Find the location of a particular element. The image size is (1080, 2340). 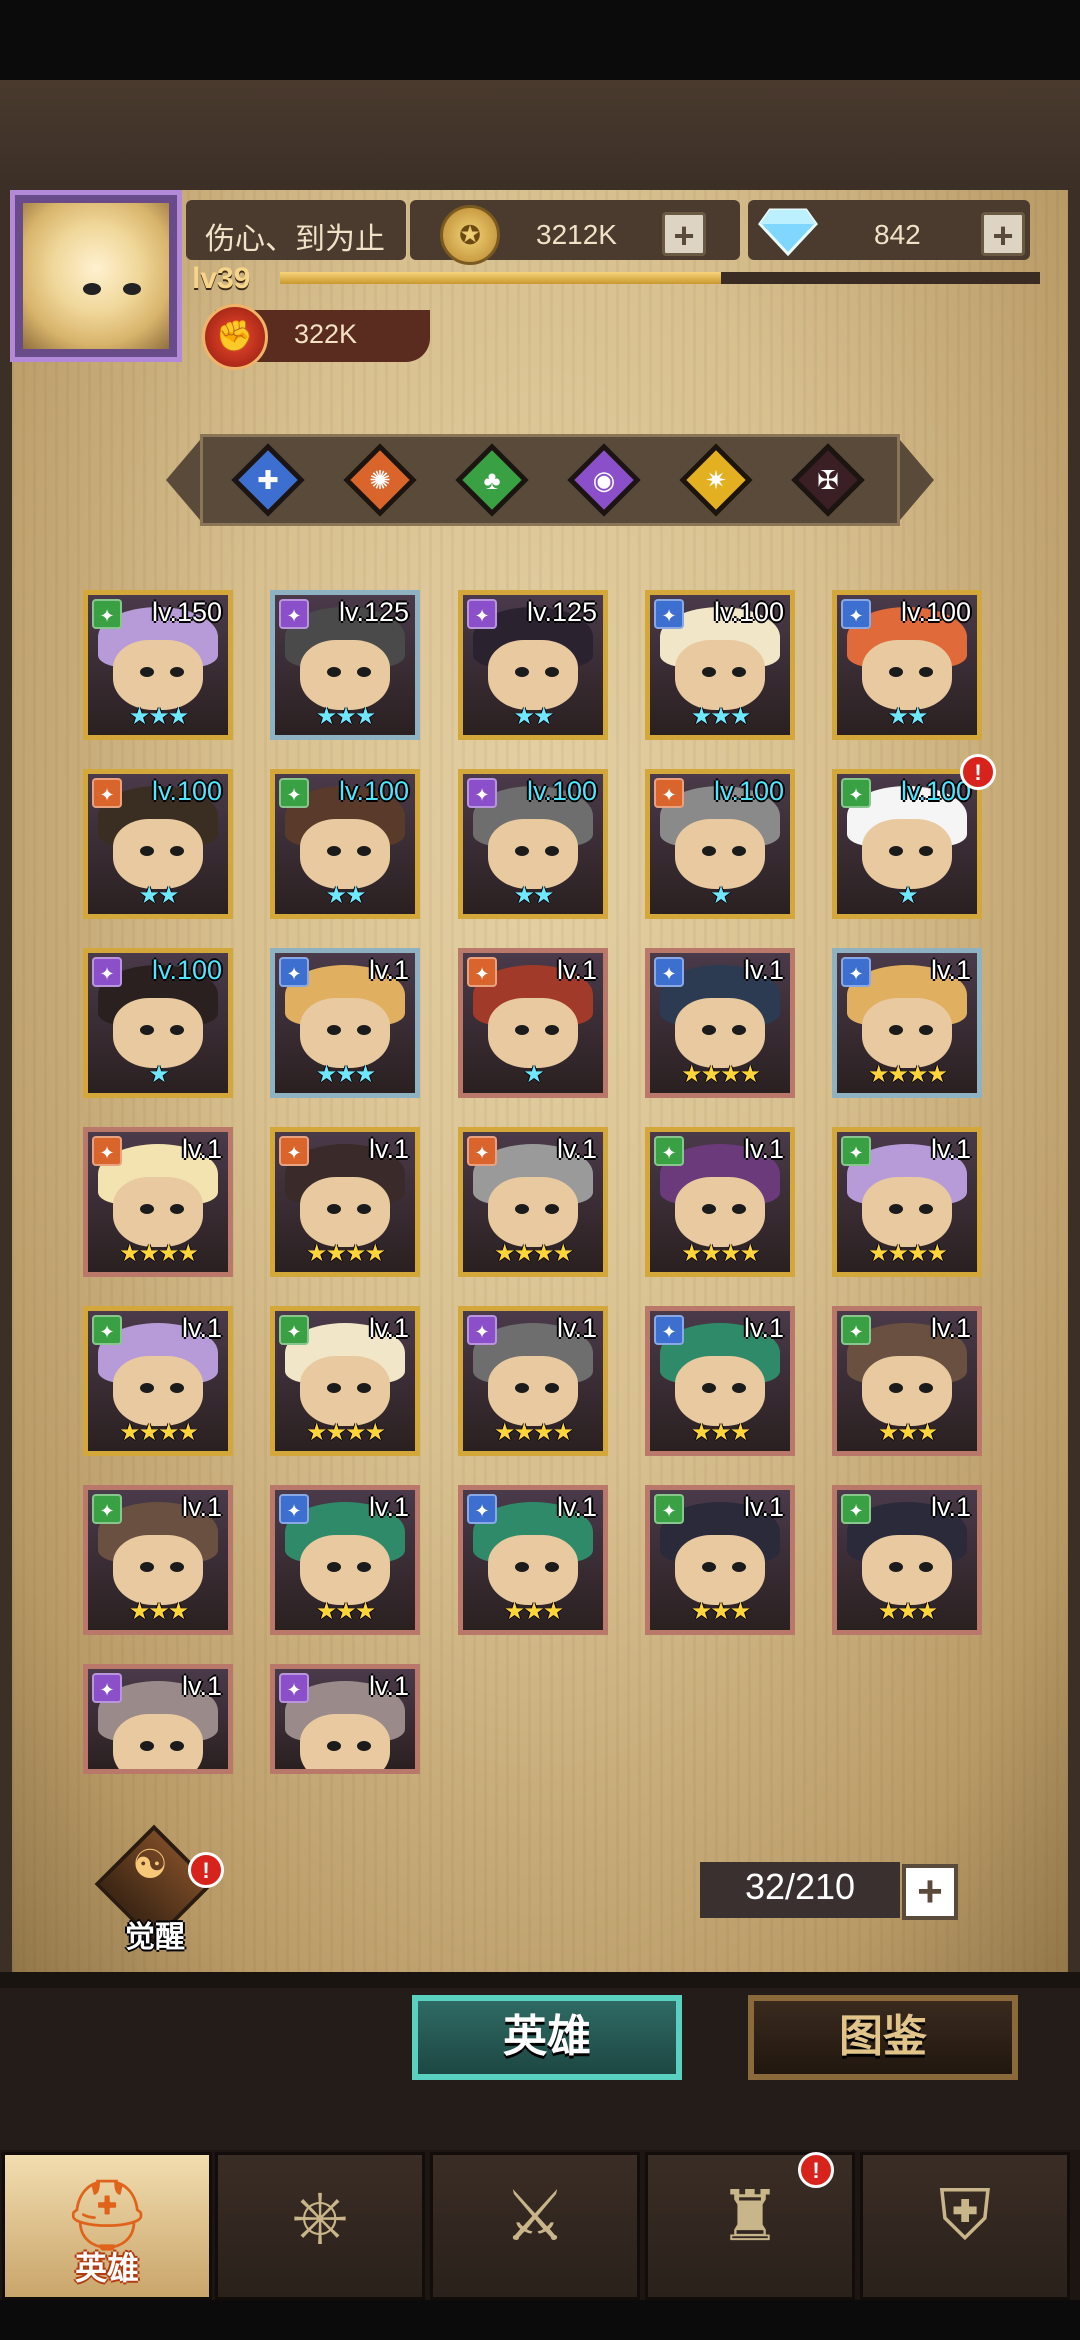

hero-stars: ★★★★ is located at coordinates (345, 1432).